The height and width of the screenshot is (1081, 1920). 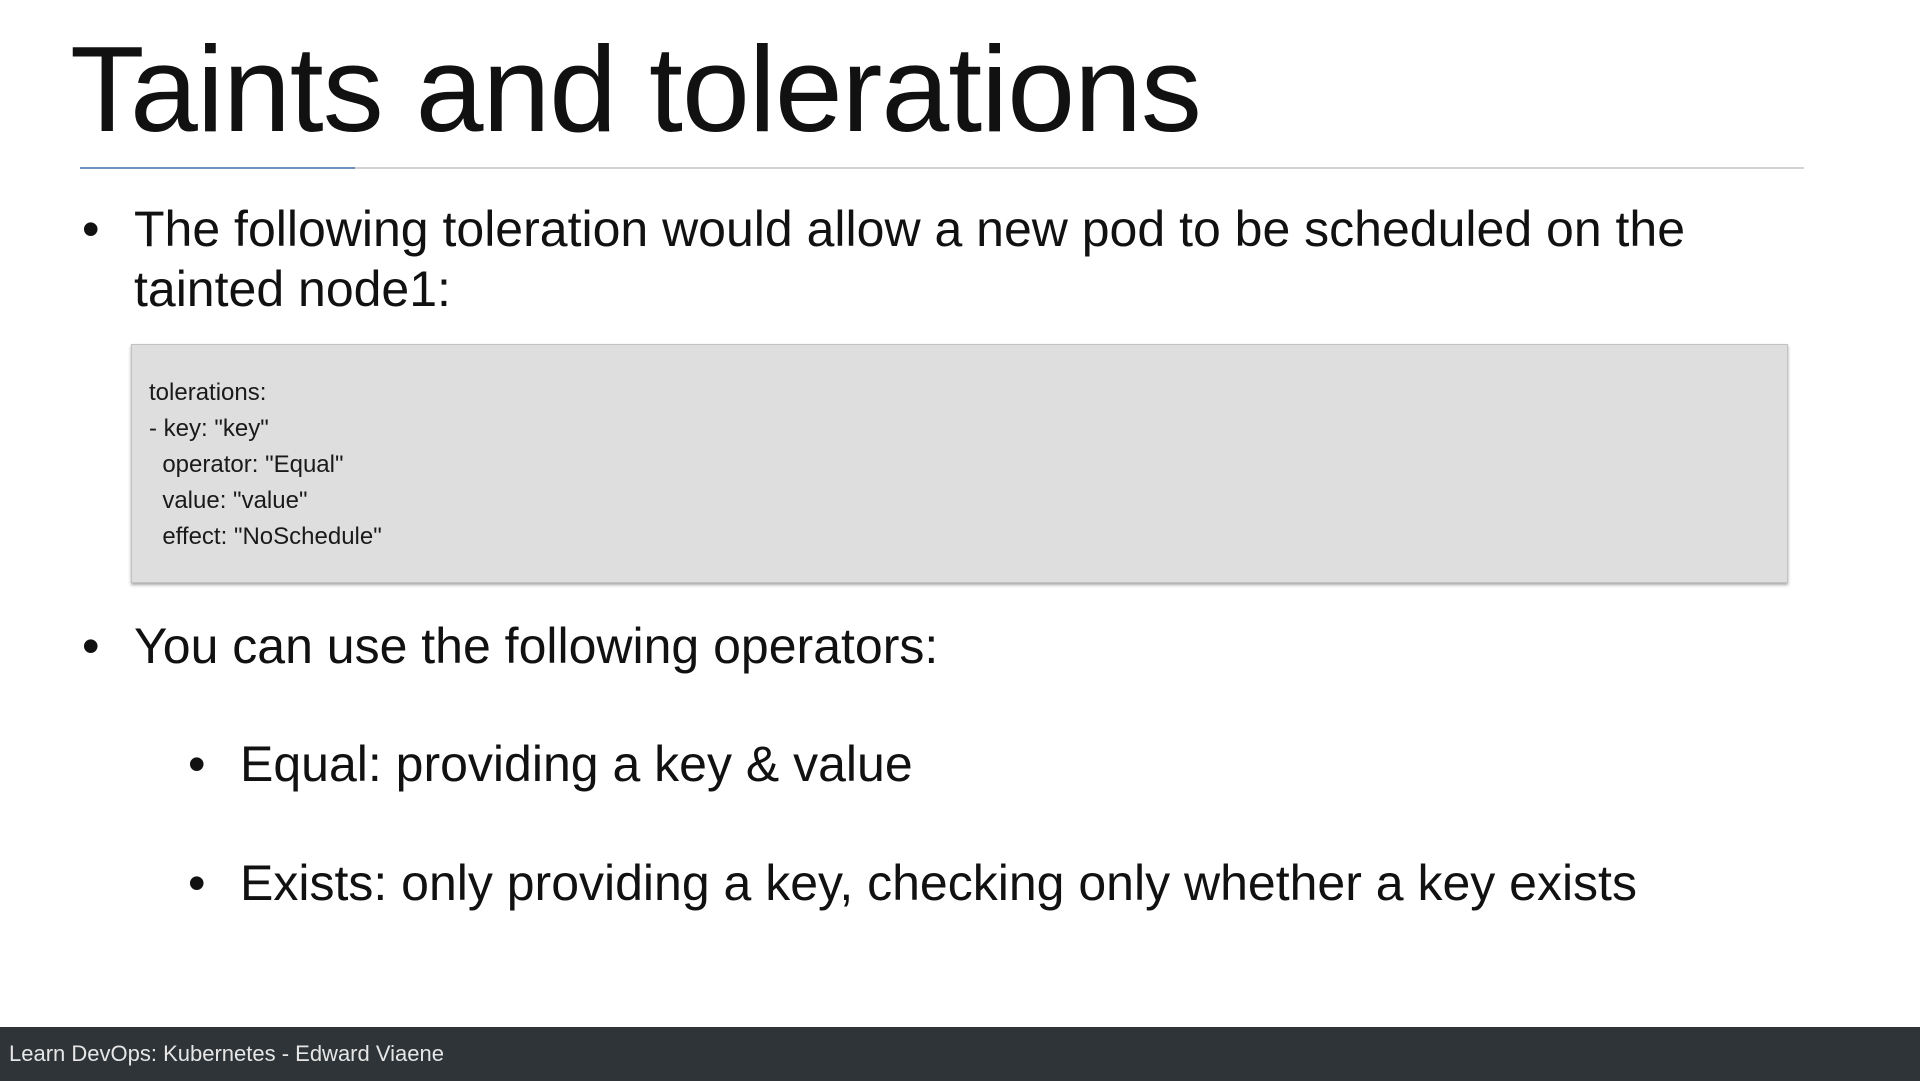 What do you see at coordinates (960, 1054) in the screenshot?
I see `footer-bar: Learn DevOps: Kubernetes - Edward Viaene` at bounding box center [960, 1054].